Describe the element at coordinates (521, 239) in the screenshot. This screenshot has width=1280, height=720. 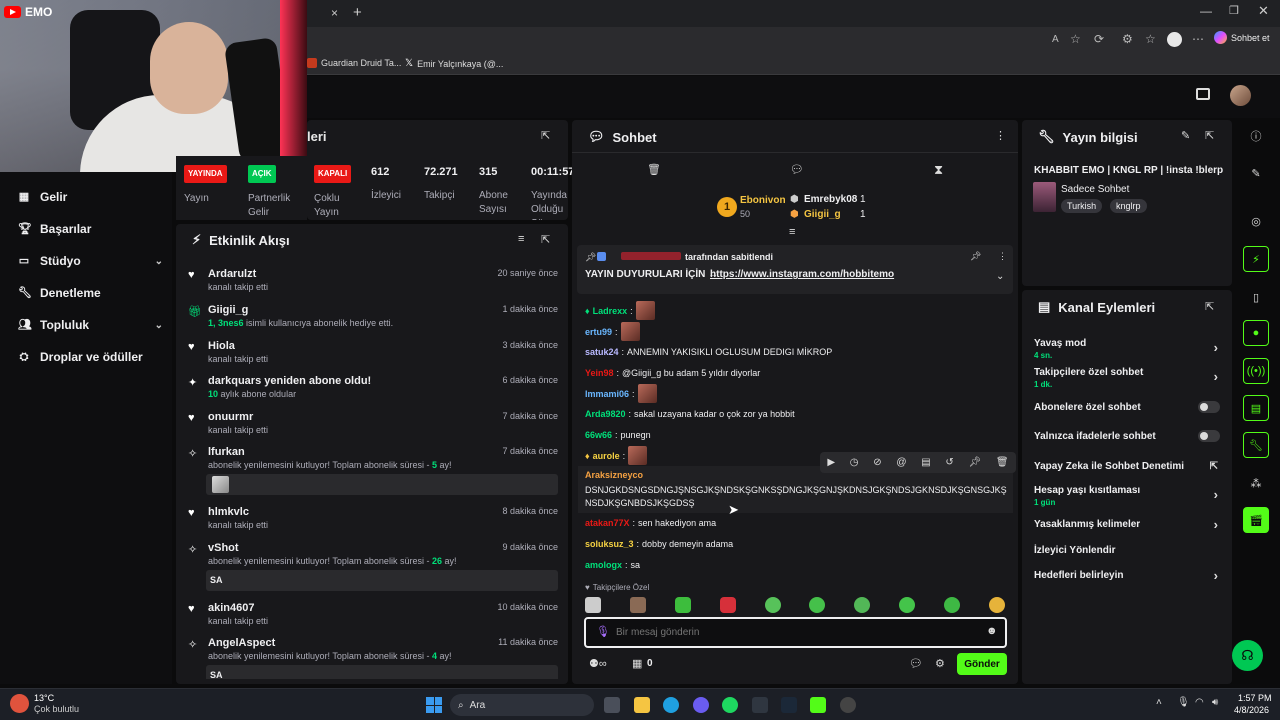
I see `filter-icon: ≡` at that location.